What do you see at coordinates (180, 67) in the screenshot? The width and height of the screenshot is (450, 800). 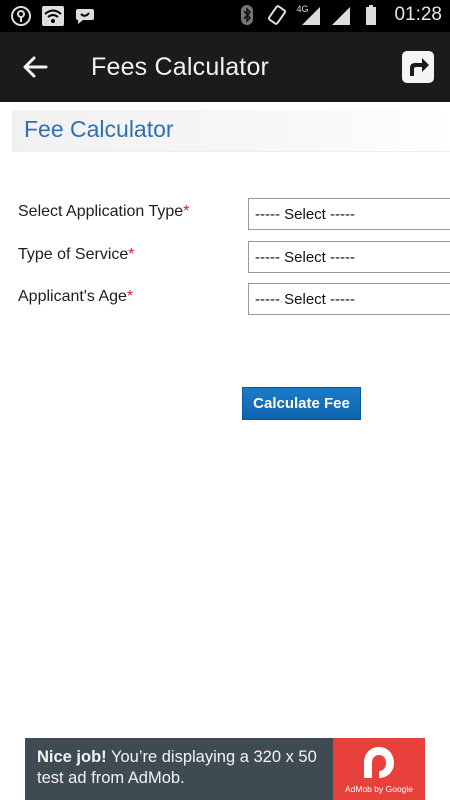 I see `app-title: Fees Calculator` at bounding box center [180, 67].